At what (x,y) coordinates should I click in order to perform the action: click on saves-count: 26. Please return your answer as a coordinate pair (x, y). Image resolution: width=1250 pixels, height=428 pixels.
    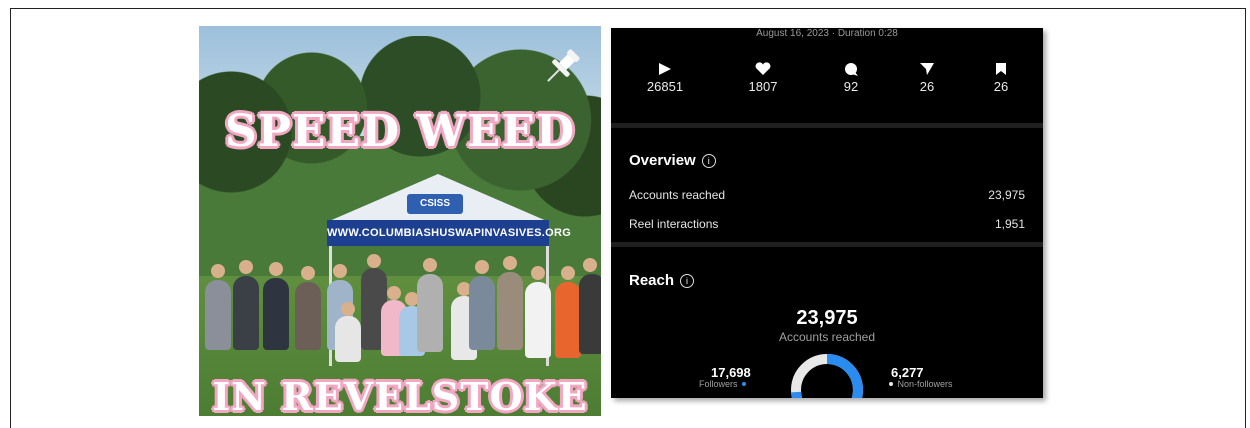
    Looking at the image, I should click on (1001, 86).